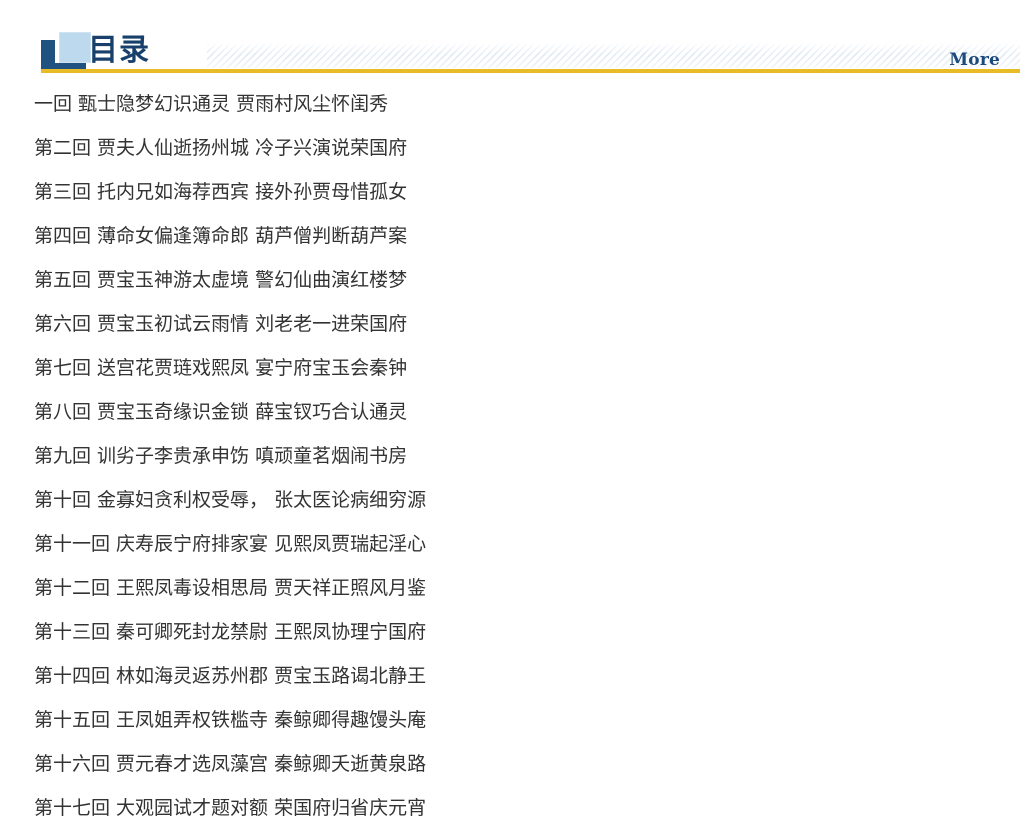 The image size is (1033, 839). I want to click on list-item: 第九回 训劣子李贵承申饬 嗔顽童茗烟闹书房, so click(516, 456).